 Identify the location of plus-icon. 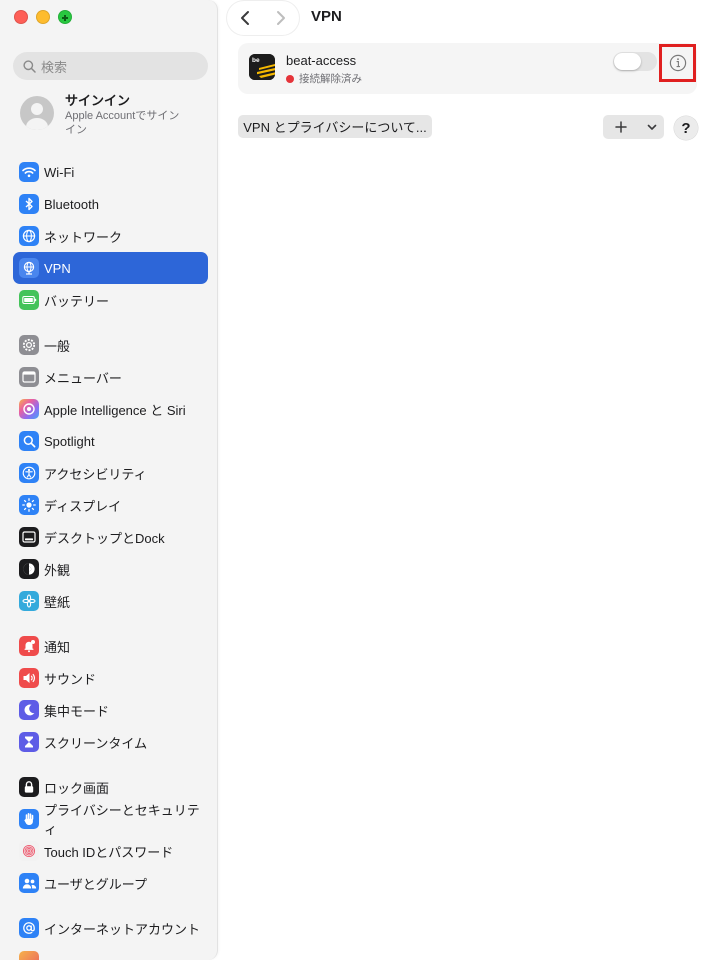
(621, 127).